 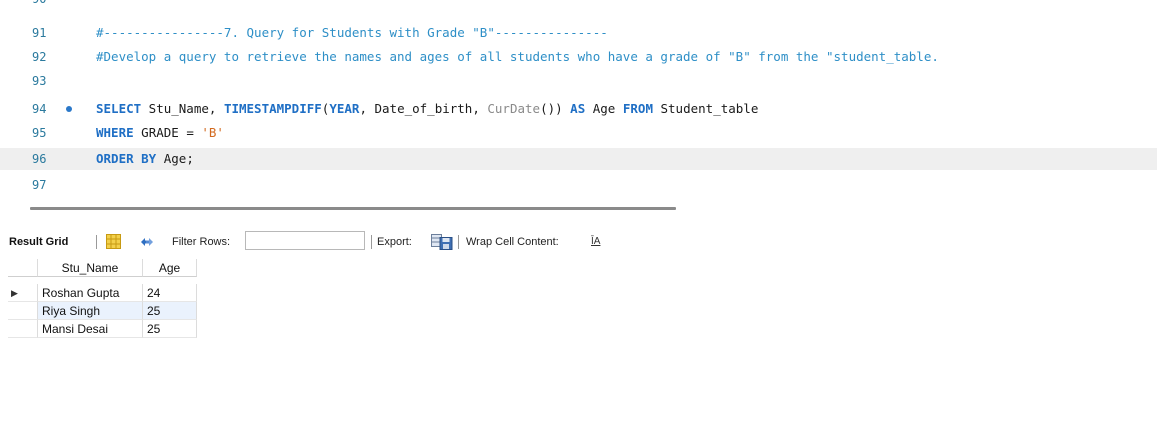 I want to click on code-text: ORDER BY Age;, so click(x=145, y=159).